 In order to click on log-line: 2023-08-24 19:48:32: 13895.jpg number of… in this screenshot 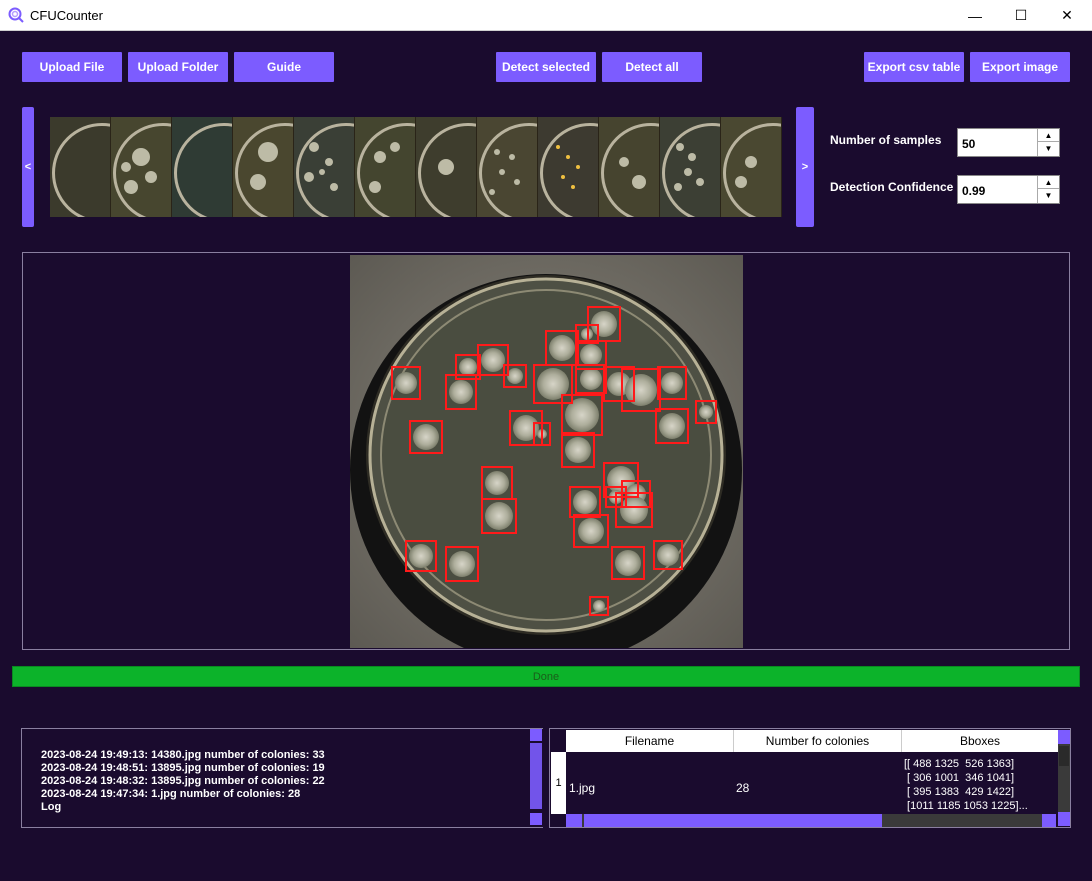, I will do `click(183, 781)`.